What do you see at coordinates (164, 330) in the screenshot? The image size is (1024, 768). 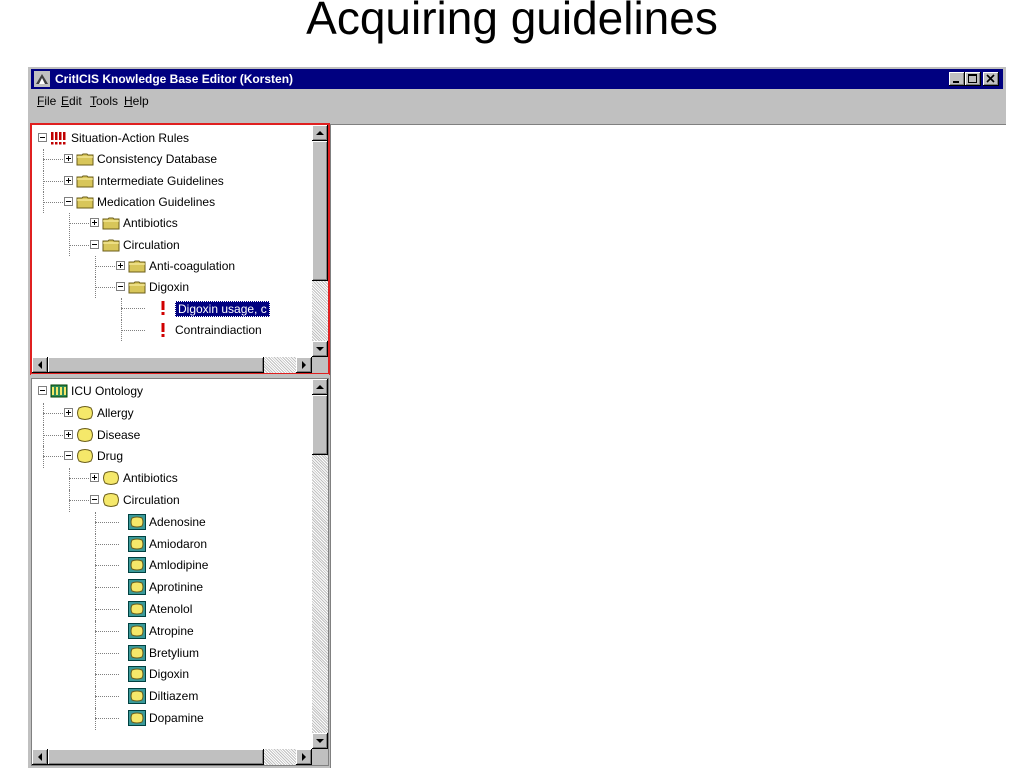 I see `rules-tree-item-row: Contraindiaction` at bounding box center [164, 330].